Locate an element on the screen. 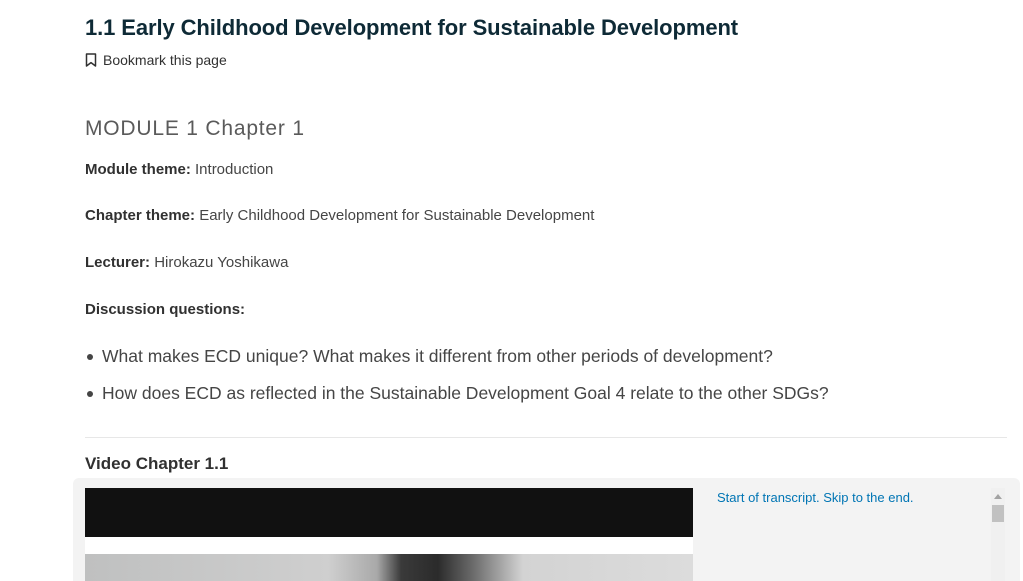  lecturer-value: Hirokazu Yoshikawa is located at coordinates (219, 262).